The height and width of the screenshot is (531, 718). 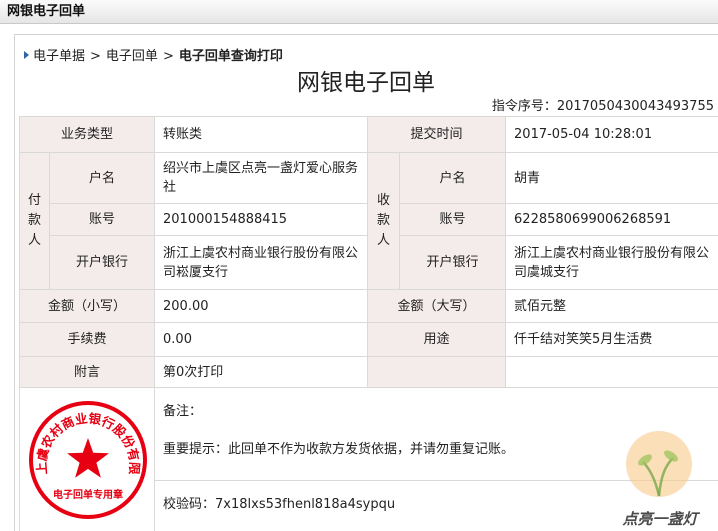 What do you see at coordinates (34, 221) in the screenshot?
I see `payer-section-label: 付 款 人` at bounding box center [34, 221].